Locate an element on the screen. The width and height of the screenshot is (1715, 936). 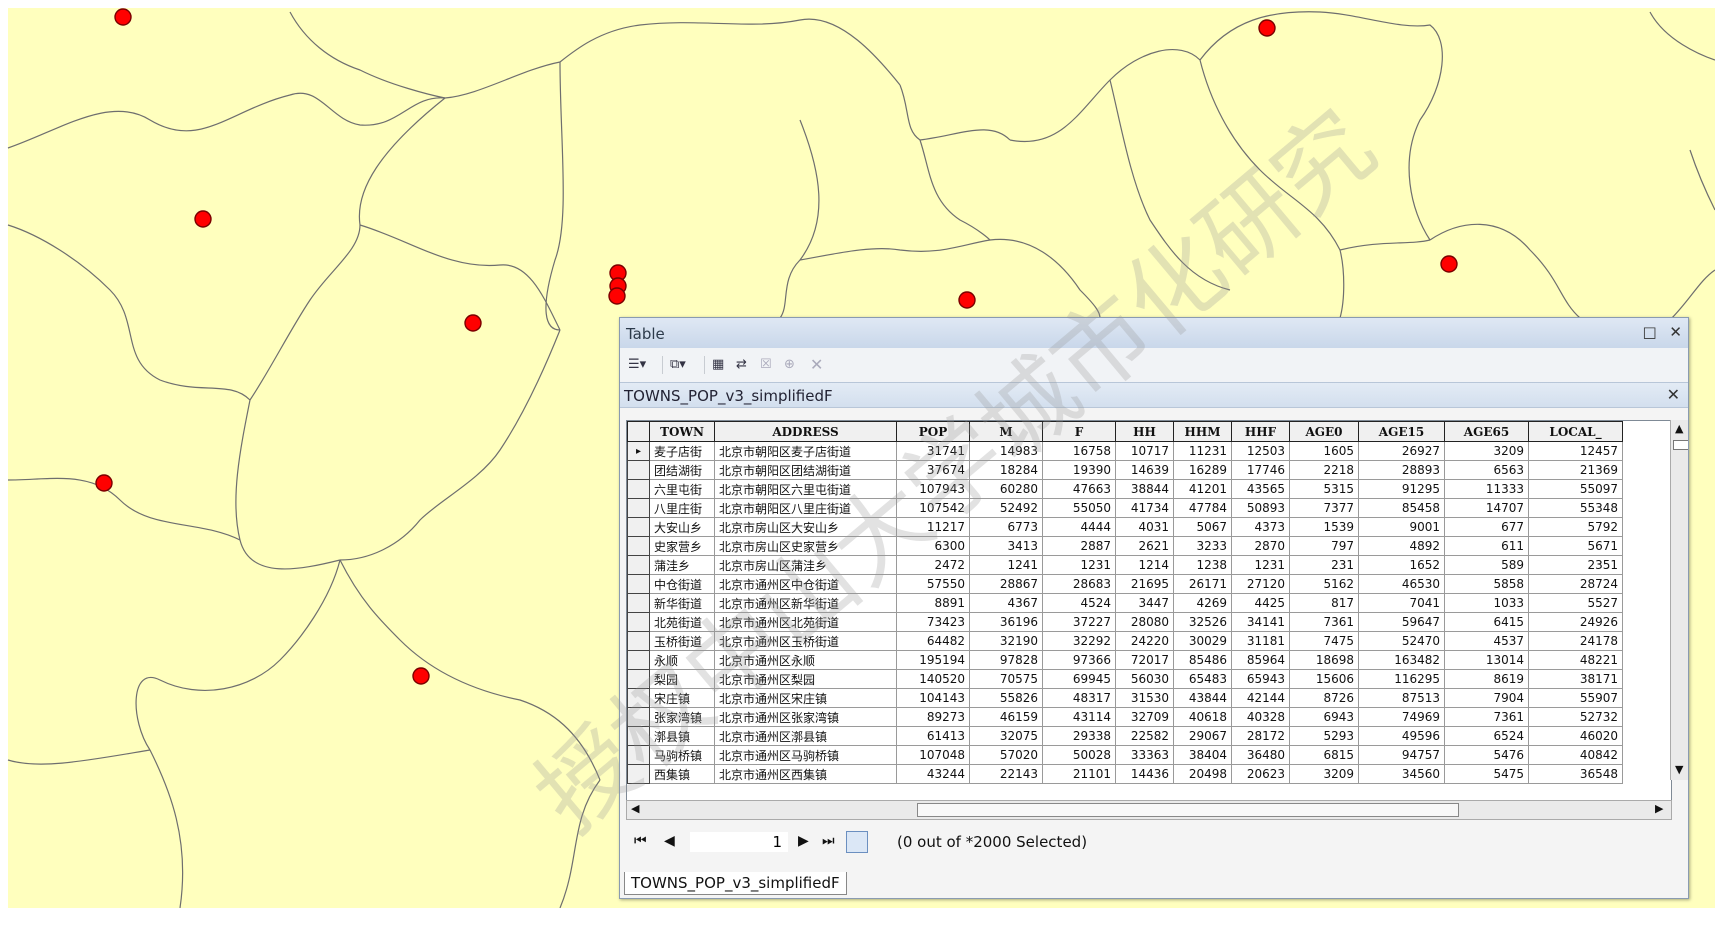
table-cell-pop: 6300 is located at coordinates (933, 546).